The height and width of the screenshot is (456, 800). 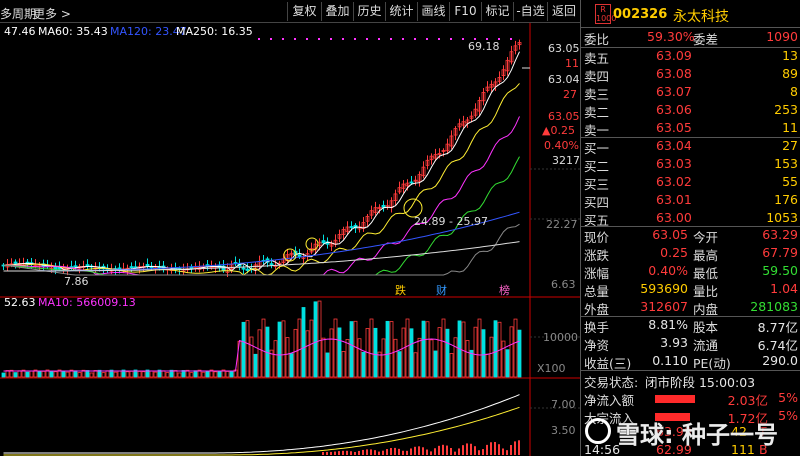 I want to click on bids-level-row: 买二 63.03 153, so click(x=690, y=165).